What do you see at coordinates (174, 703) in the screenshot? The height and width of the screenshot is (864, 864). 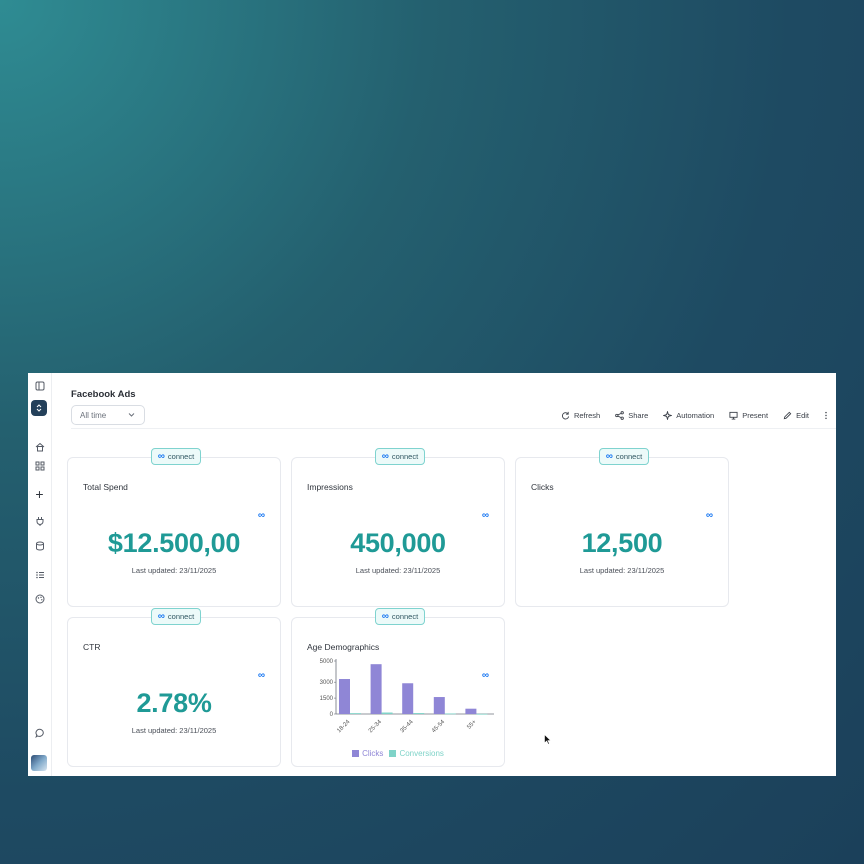 I see `metric-value: 2.78%` at bounding box center [174, 703].